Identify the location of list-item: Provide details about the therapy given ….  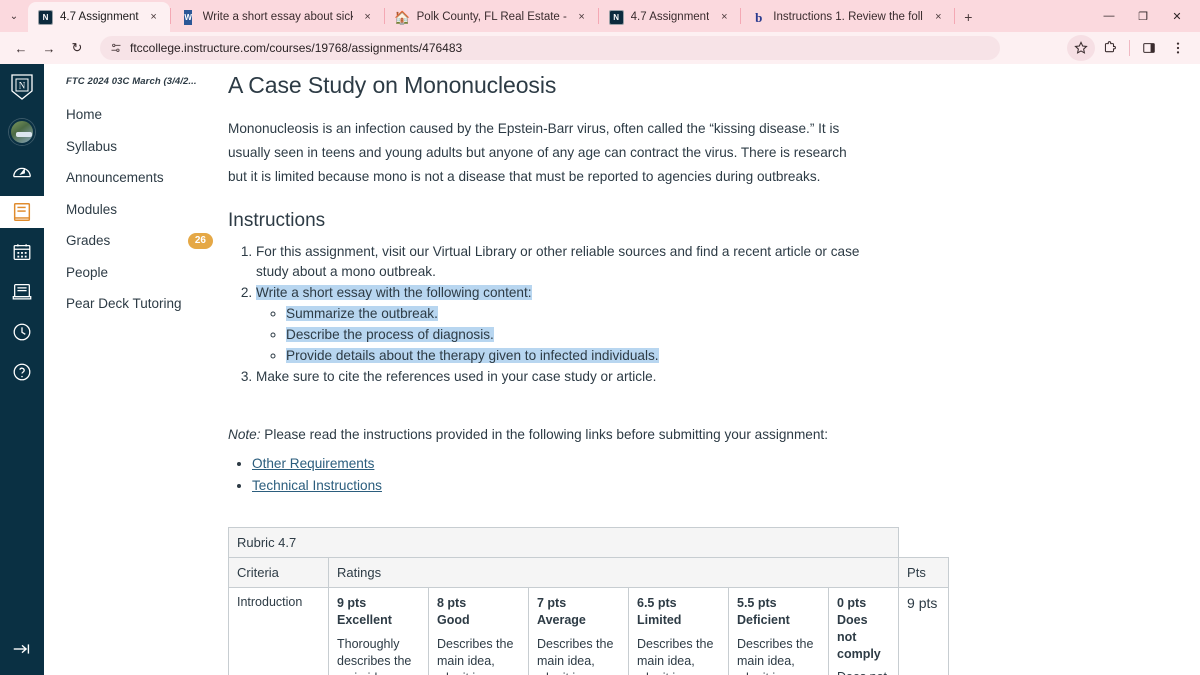
(581, 356).